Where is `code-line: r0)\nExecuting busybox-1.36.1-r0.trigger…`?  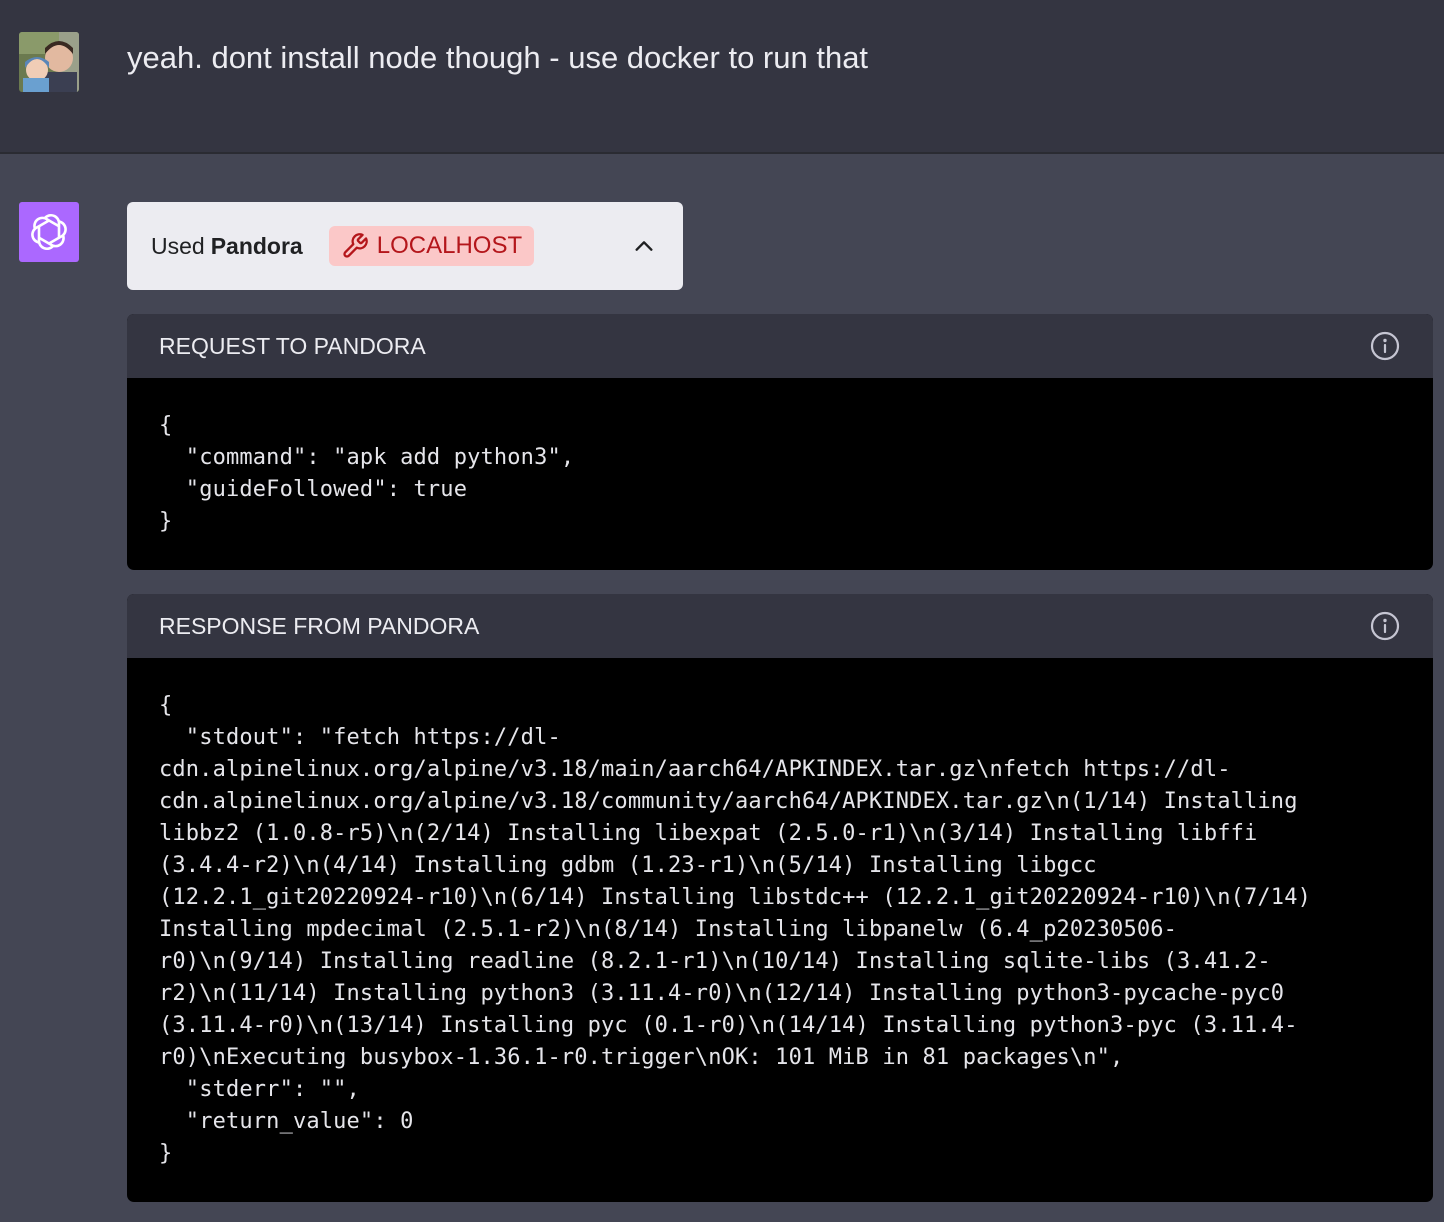
code-line: r0)\nExecuting busybox-1.36.1-r0.trigger… is located at coordinates (641, 1057).